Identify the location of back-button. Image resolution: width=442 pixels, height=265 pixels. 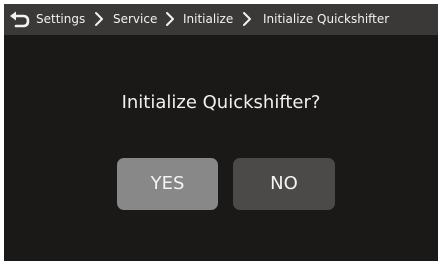
(20, 20).